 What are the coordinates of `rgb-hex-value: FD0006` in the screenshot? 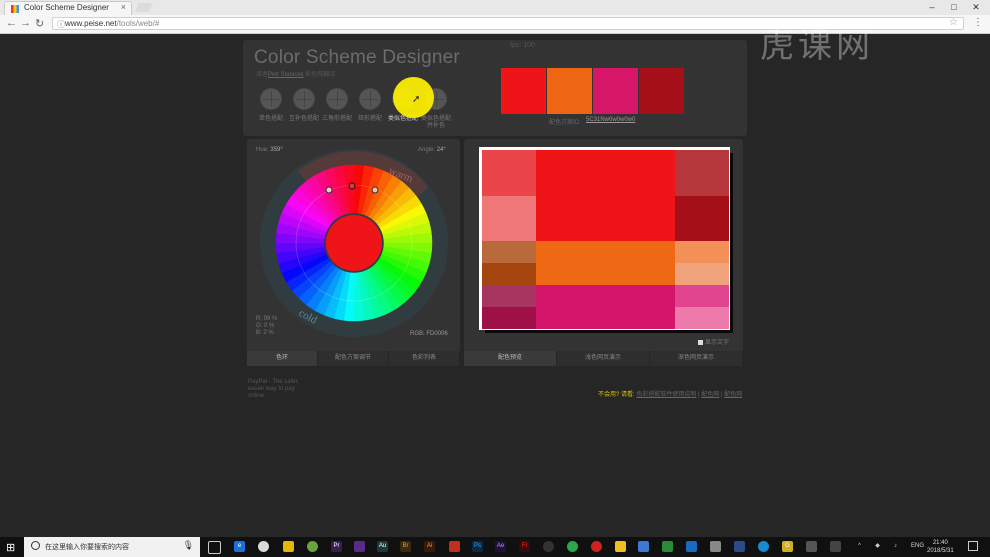 It's located at (437, 334).